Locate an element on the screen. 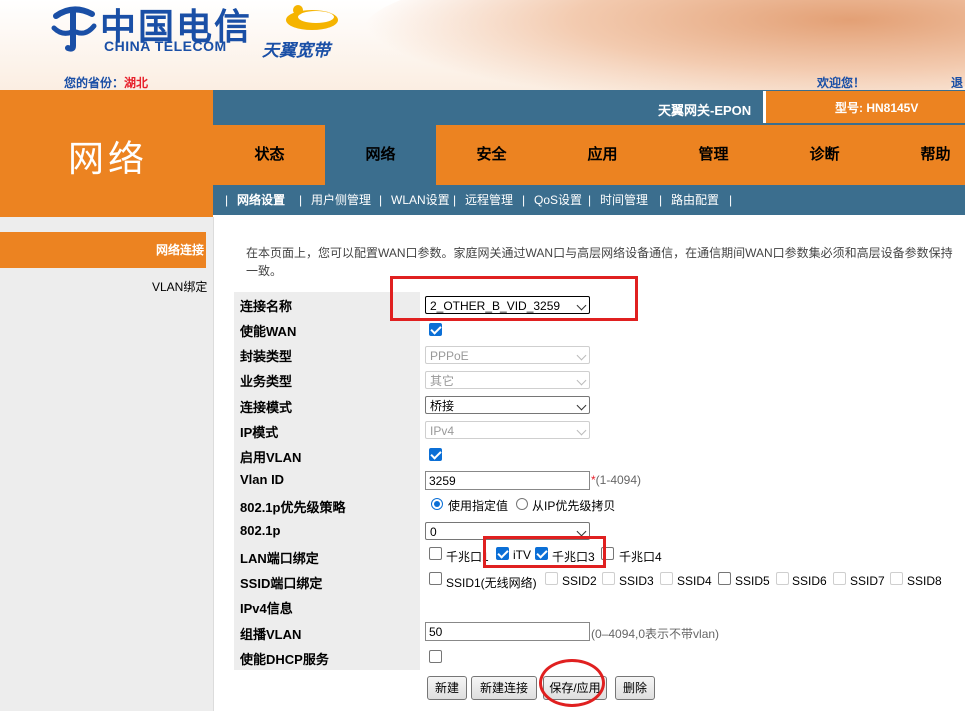 The image size is (965, 711). ssid2-label: SSID2 is located at coordinates (579, 581).